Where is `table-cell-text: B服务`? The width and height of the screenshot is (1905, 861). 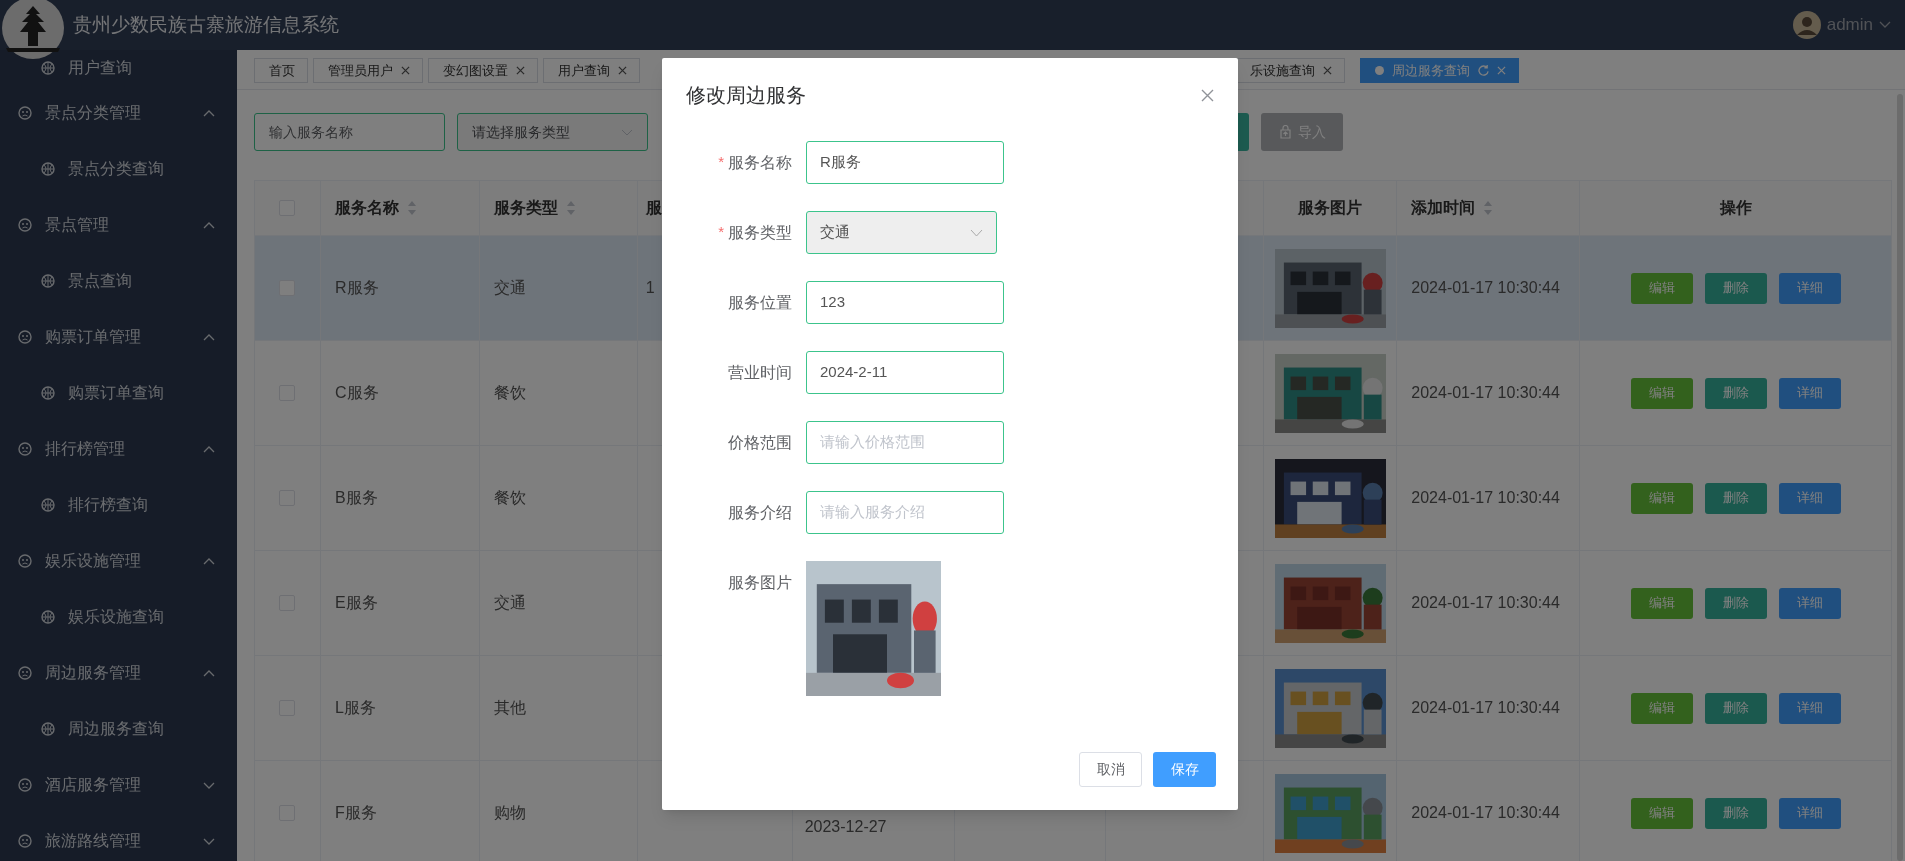
table-cell-text: B服务 is located at coordinates (356, 498).